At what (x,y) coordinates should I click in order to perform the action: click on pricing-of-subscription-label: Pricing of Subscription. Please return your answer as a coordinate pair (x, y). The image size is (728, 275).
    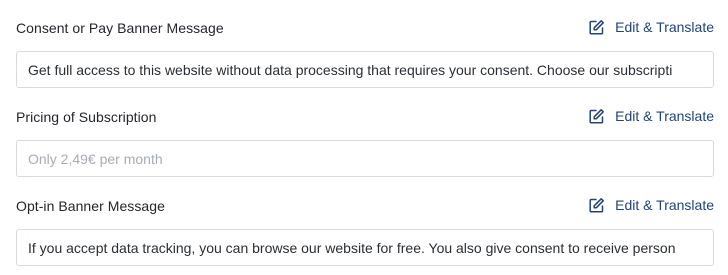
    Looking at the image, I should click on (86, 117).